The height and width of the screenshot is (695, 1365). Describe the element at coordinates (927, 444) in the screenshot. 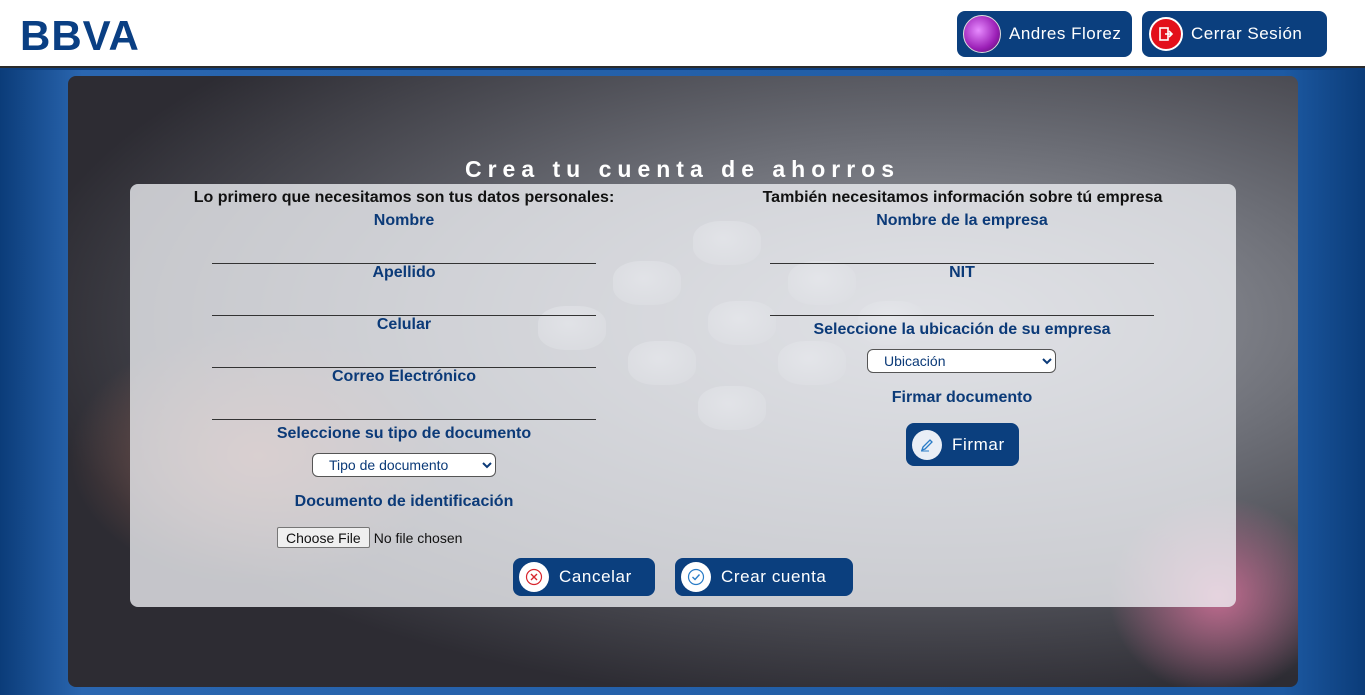

I see `pen-icon` at that location.